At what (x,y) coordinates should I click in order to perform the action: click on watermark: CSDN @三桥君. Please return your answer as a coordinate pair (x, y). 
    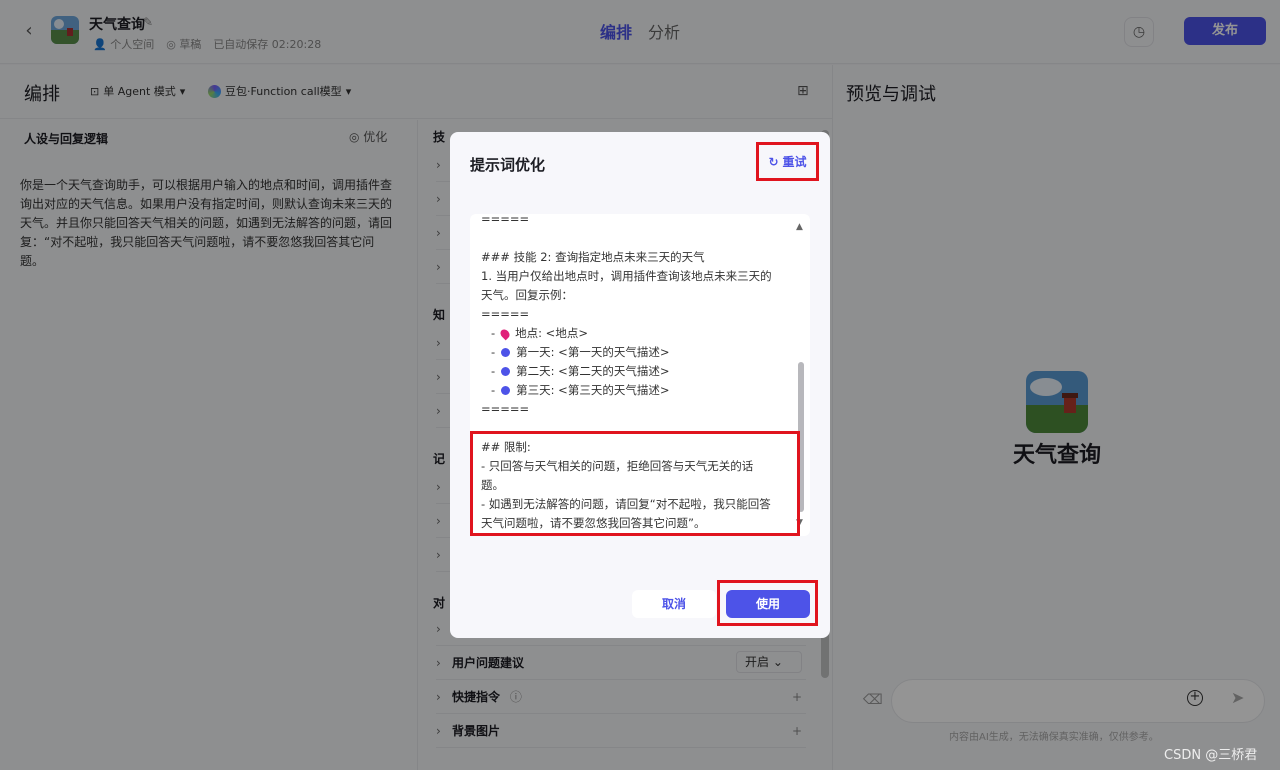
    Looking at the image, I should click on (1211, 755).